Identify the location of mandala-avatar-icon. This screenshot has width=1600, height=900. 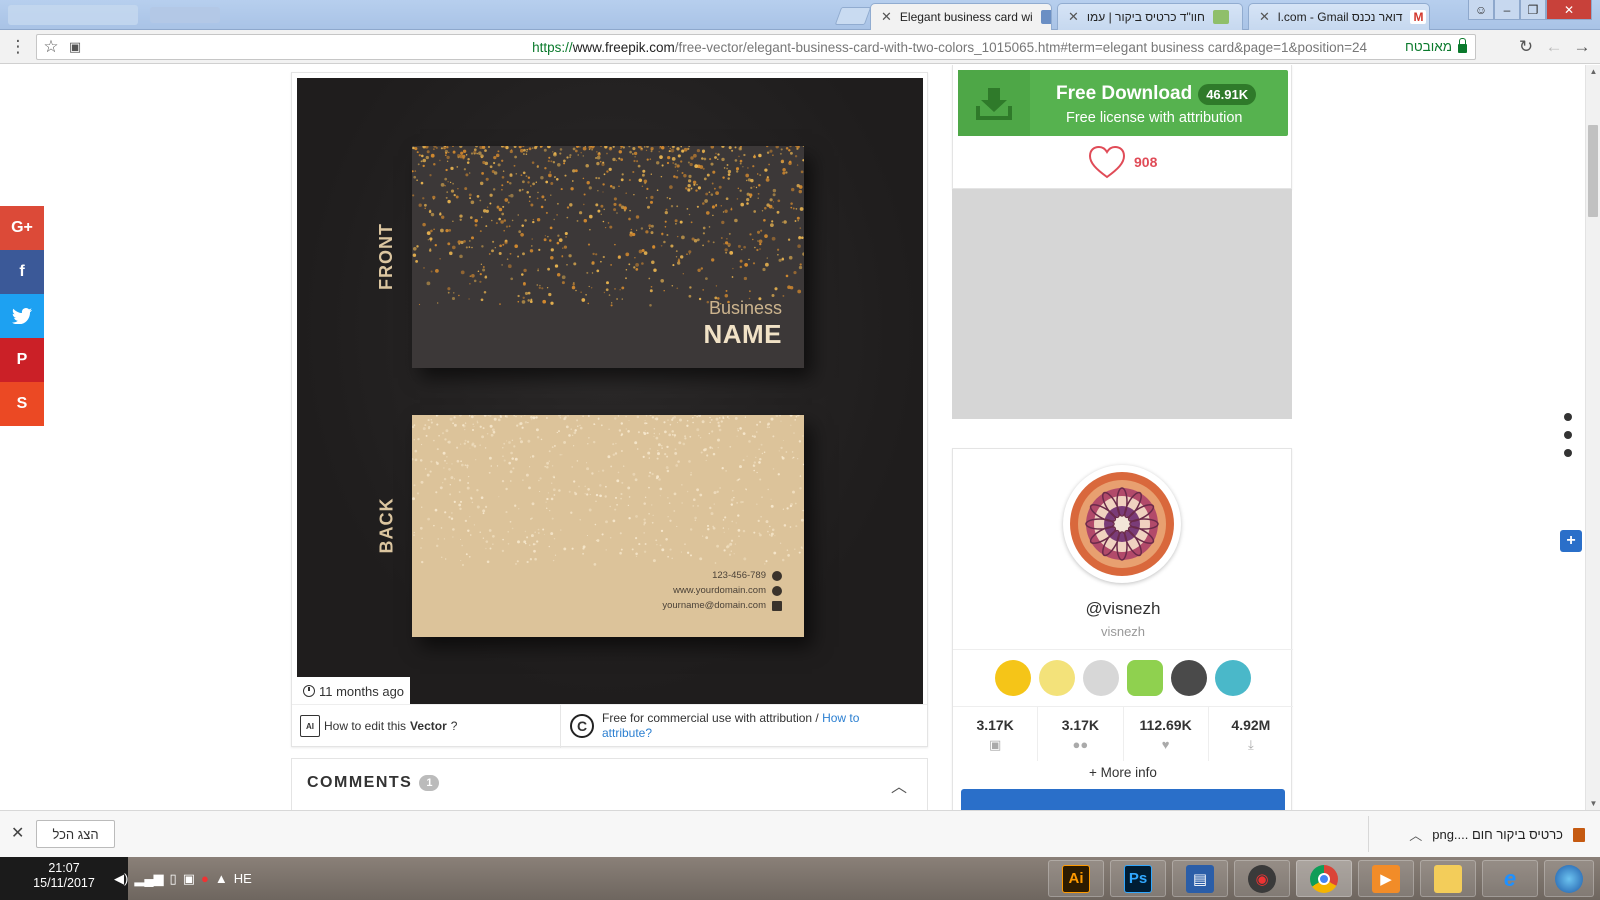
(1122, 524).